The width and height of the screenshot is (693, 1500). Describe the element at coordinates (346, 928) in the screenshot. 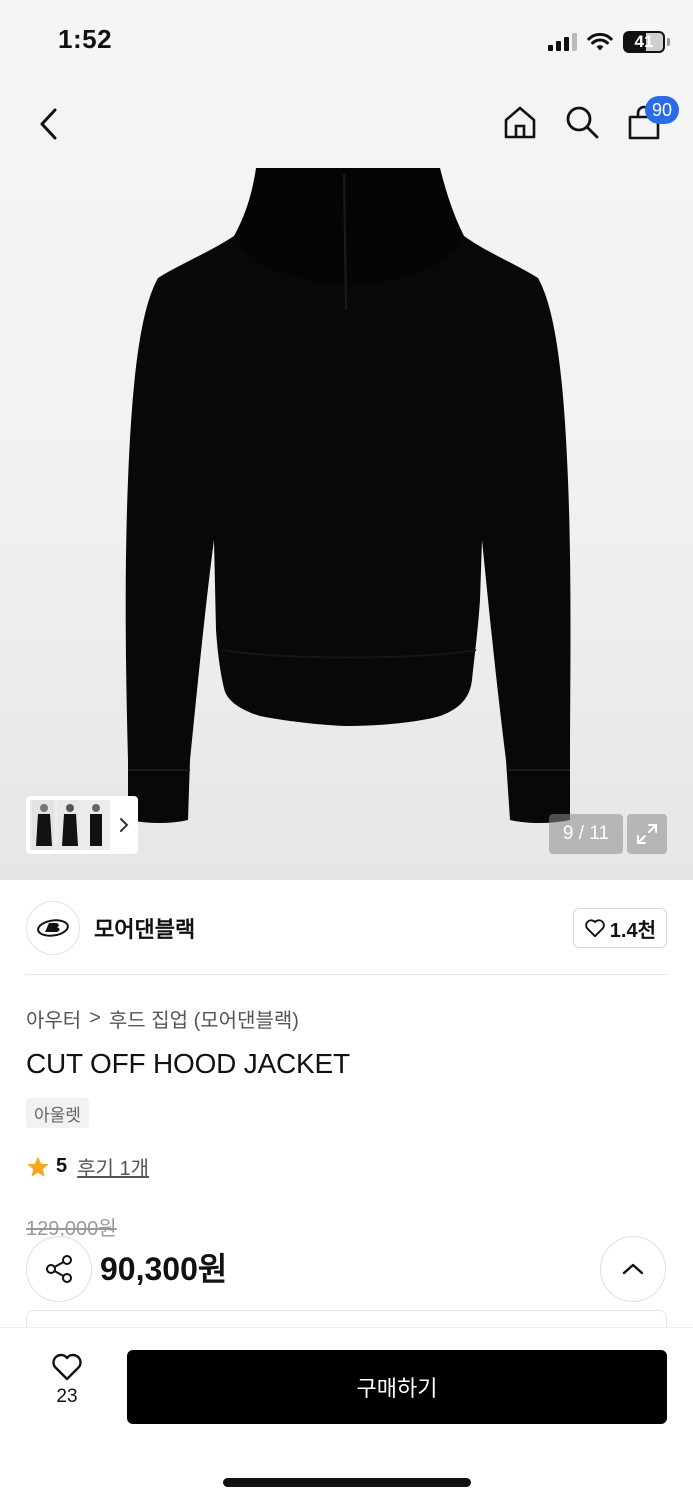

I see `brand-row: 모어댄블랙 1.4천` at that location.